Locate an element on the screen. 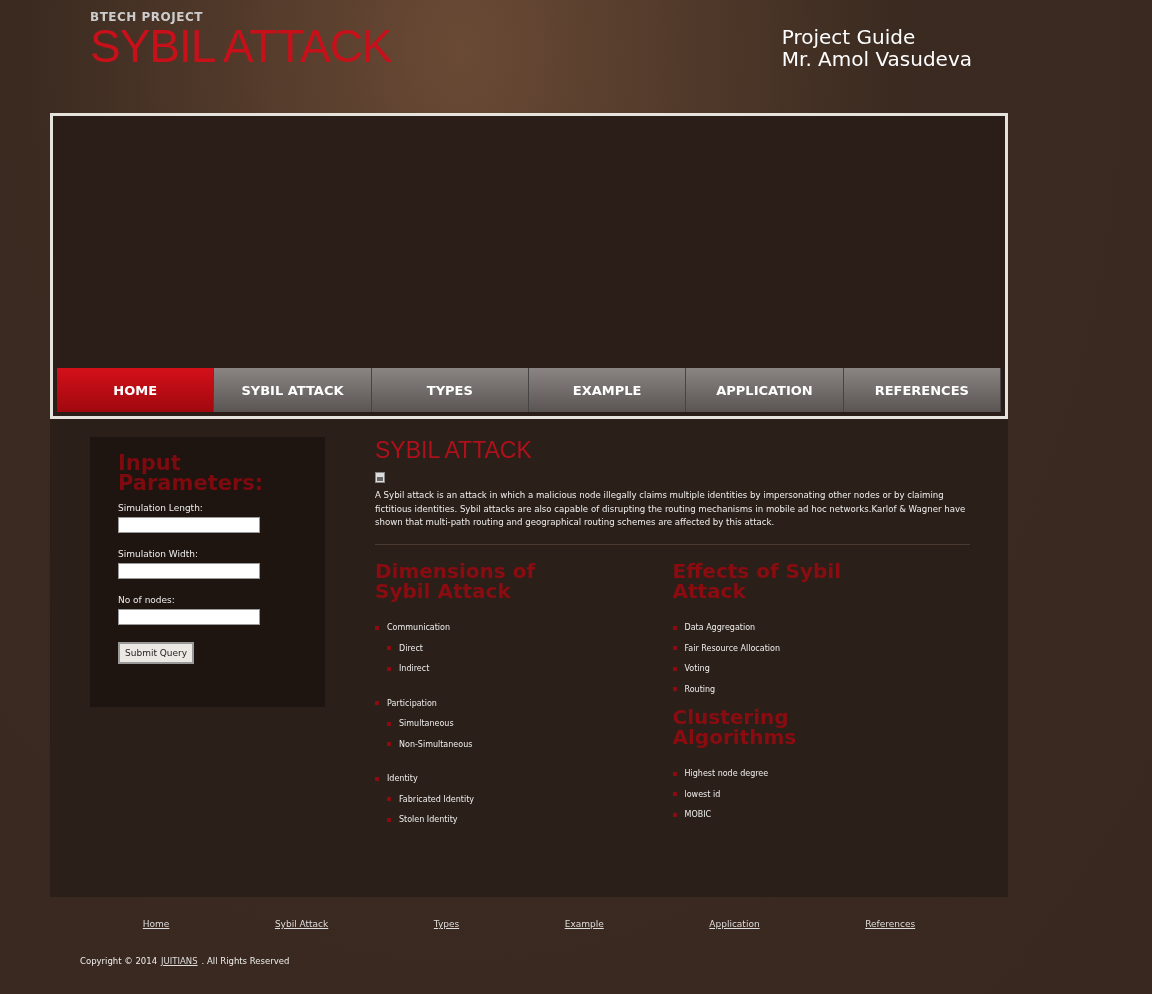  list-item: Simultaneous is located at coordinates (420, 723).